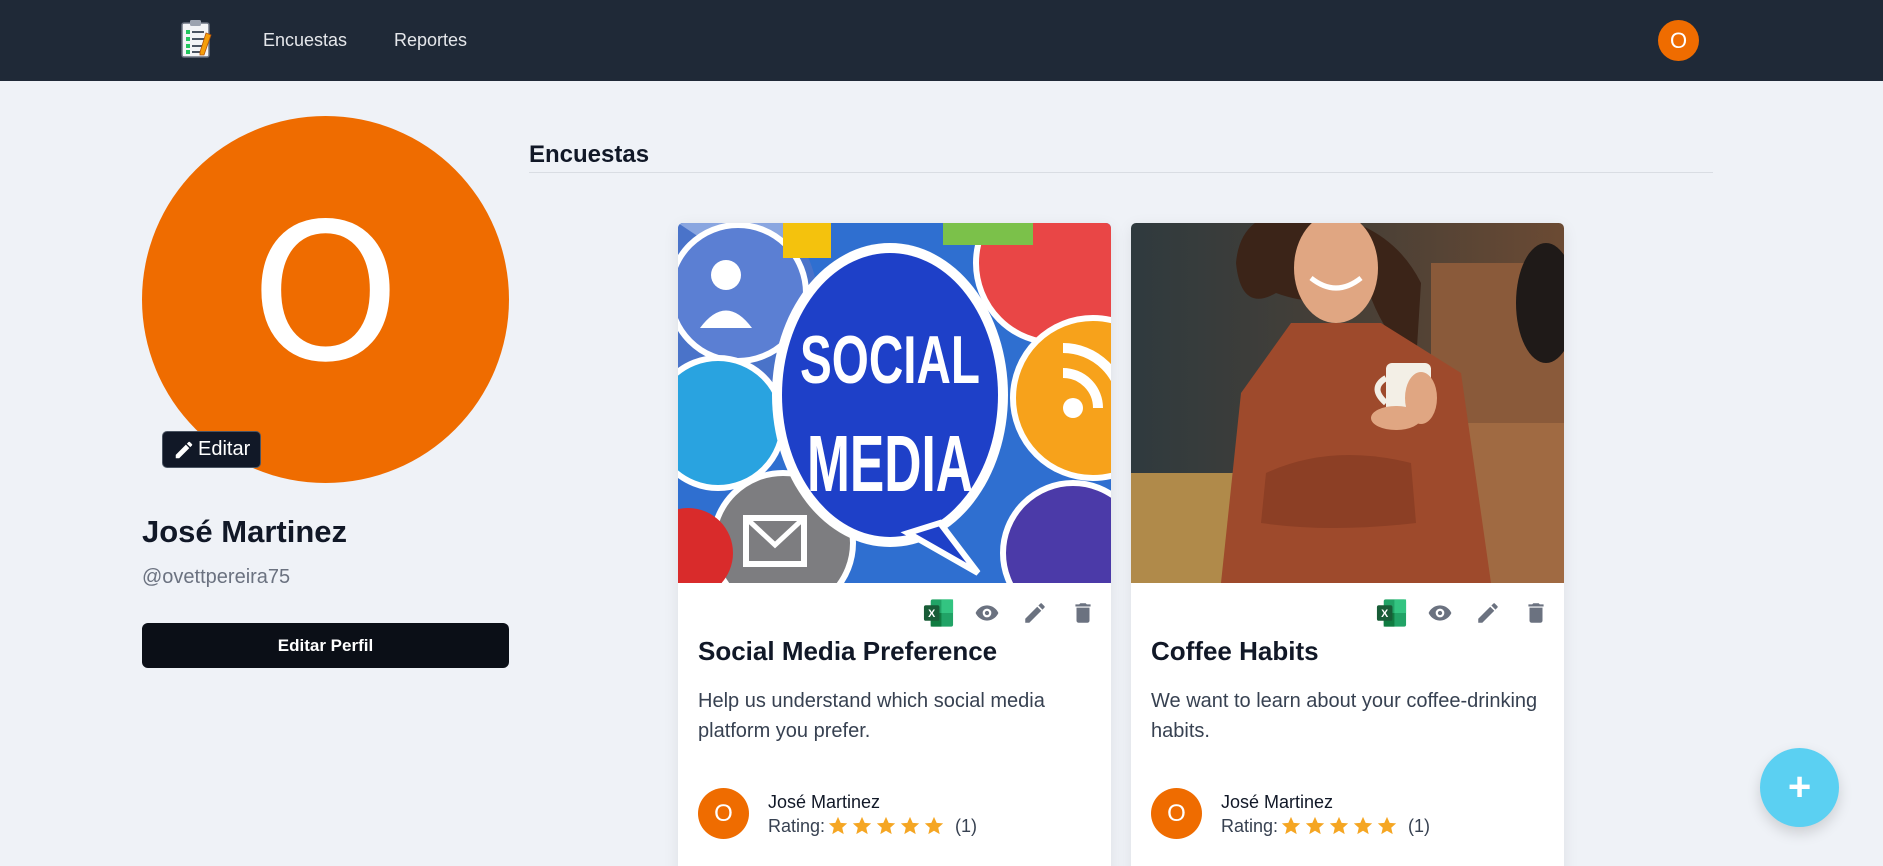 Image resolution: width=1883 pixels, height=866 pixels. What do you see at coordinates (430, 40) in the screenshot?
I see `nav-link-reportes: Reportes` at bounding box center [430, 40].